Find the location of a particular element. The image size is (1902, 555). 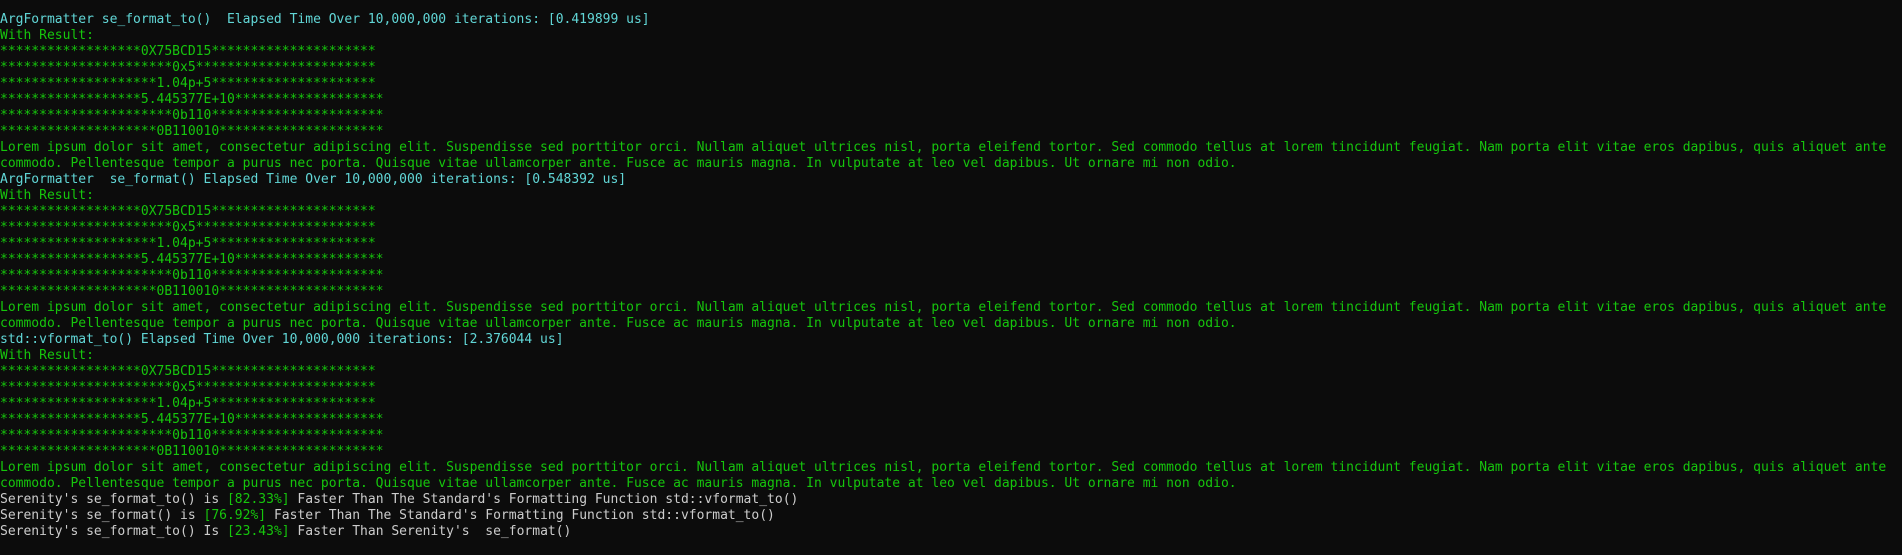

summary-prefix: Serenity's se_format_to() Is is located at coordinates (113, 531).